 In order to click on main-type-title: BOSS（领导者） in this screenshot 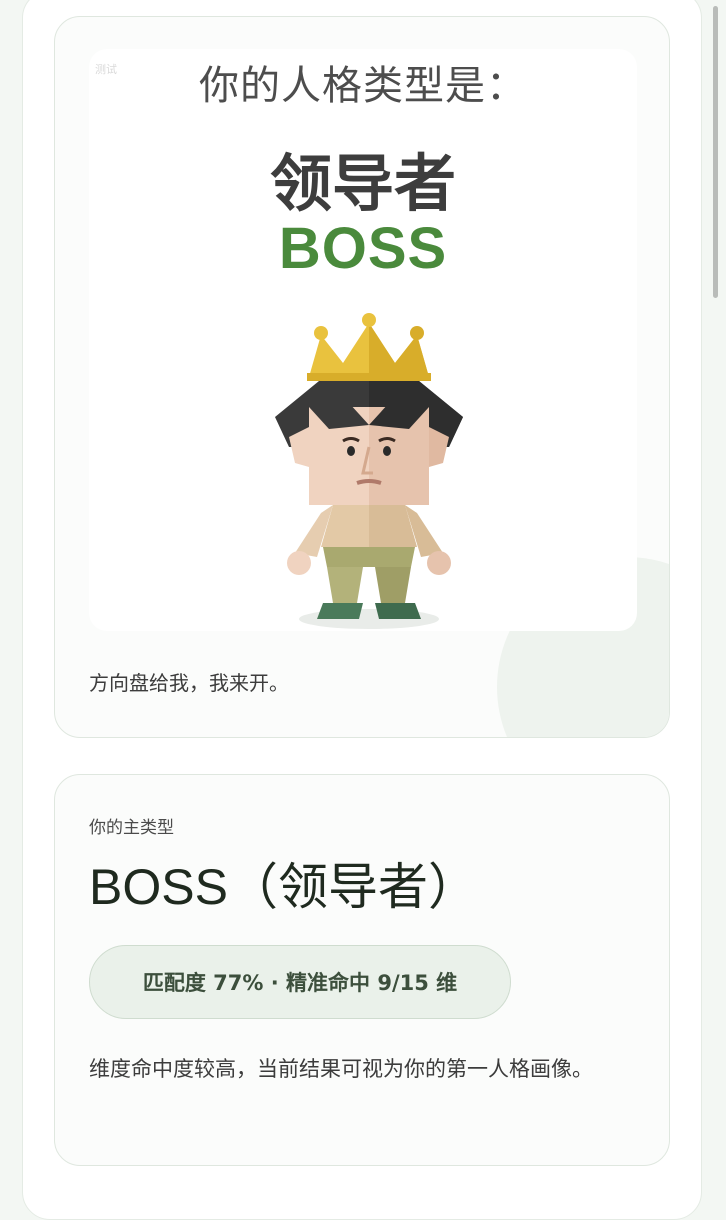, I will do `click(283, 887)`.